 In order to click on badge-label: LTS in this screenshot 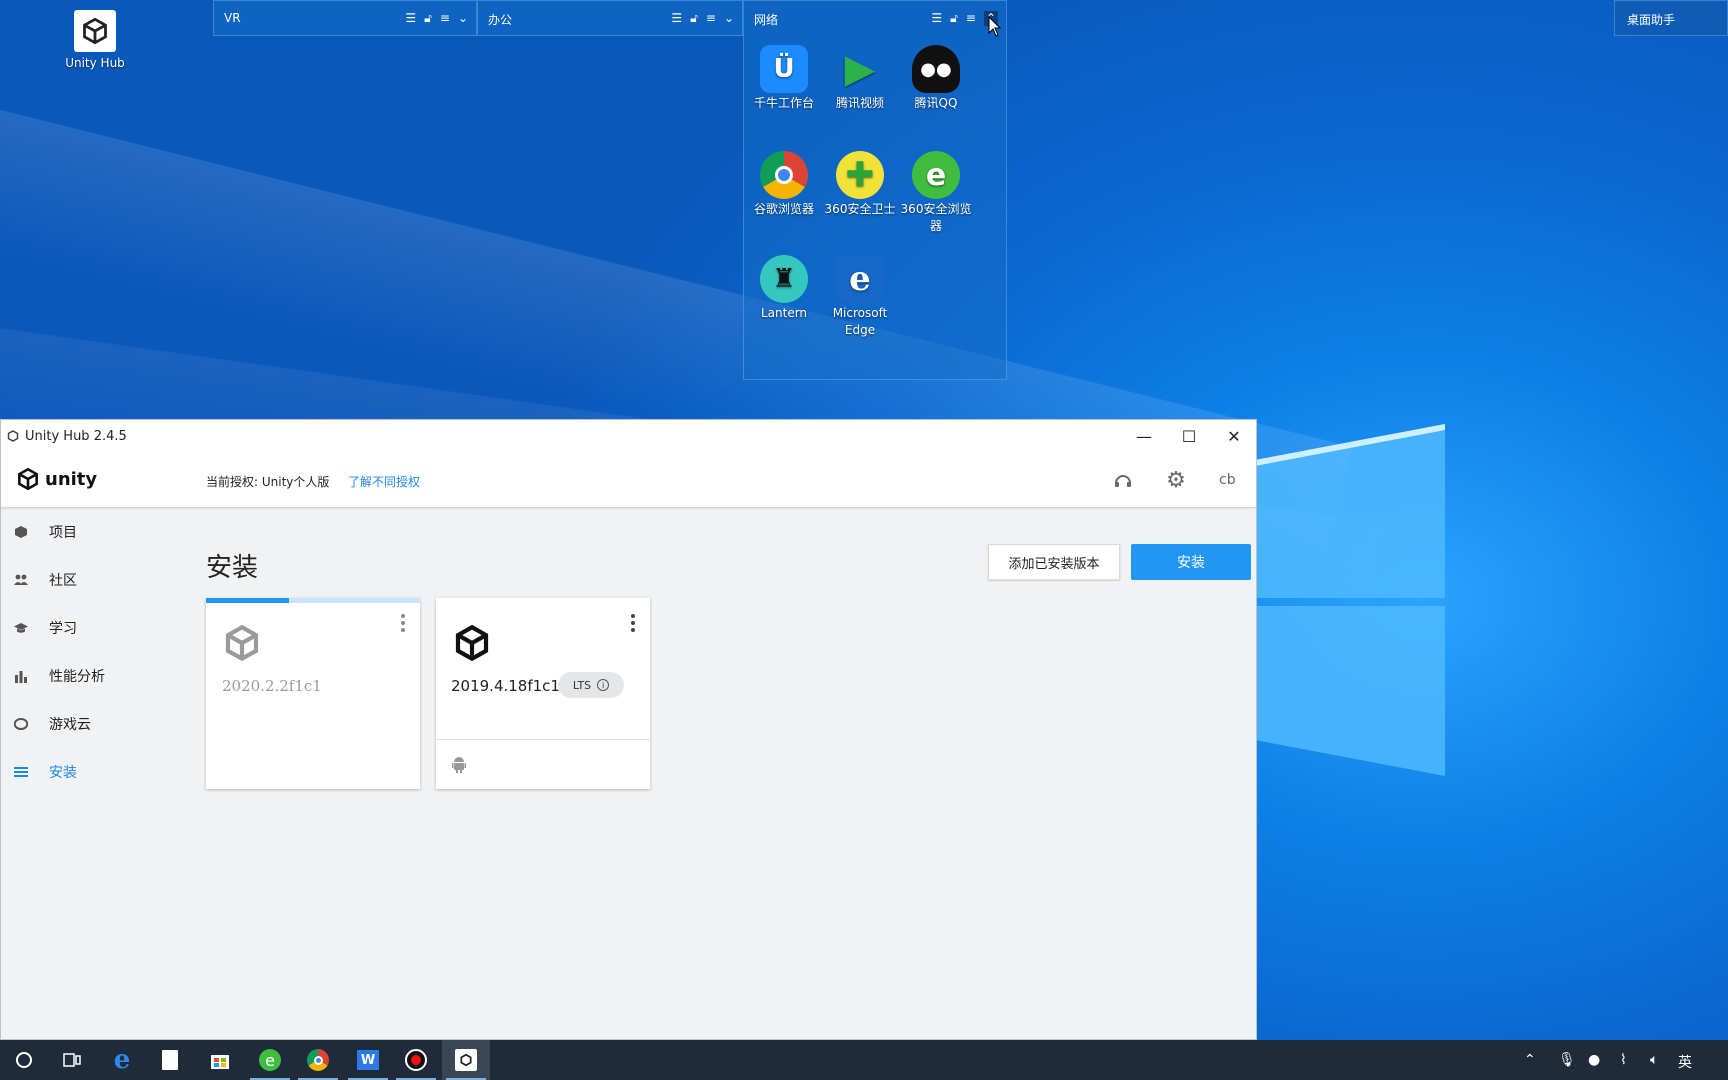, I will do `click(582, 685)`.